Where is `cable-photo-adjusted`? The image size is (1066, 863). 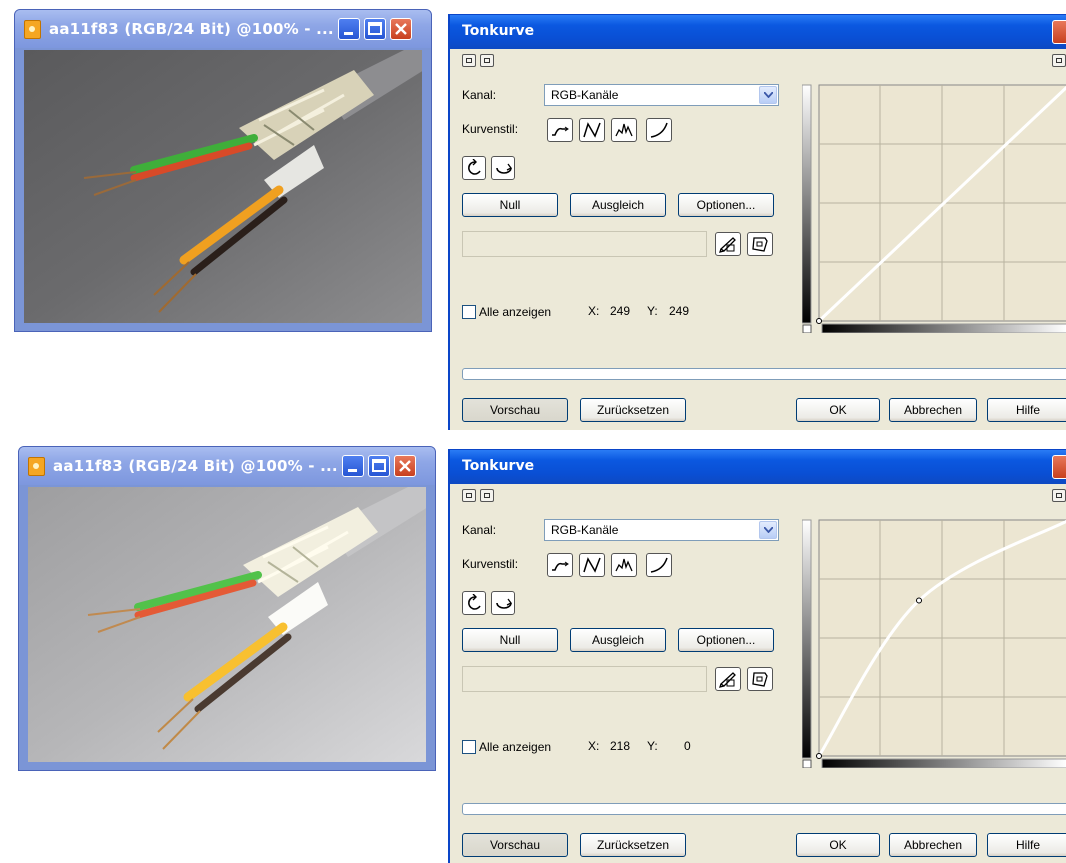 cable-photo-adjusted is located at coordinates (227, 624).